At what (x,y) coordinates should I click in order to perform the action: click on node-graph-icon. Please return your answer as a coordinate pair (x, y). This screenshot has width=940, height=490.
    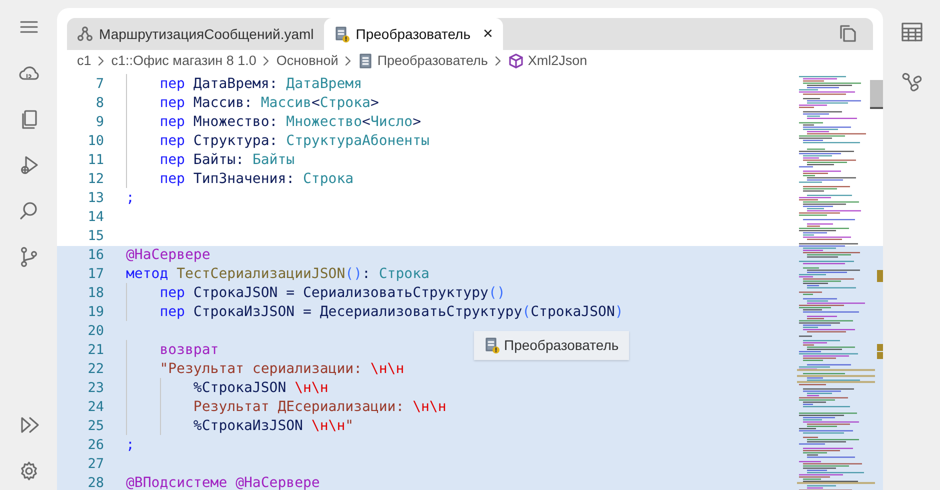
    Looking at the image, I should click on (85, 34).